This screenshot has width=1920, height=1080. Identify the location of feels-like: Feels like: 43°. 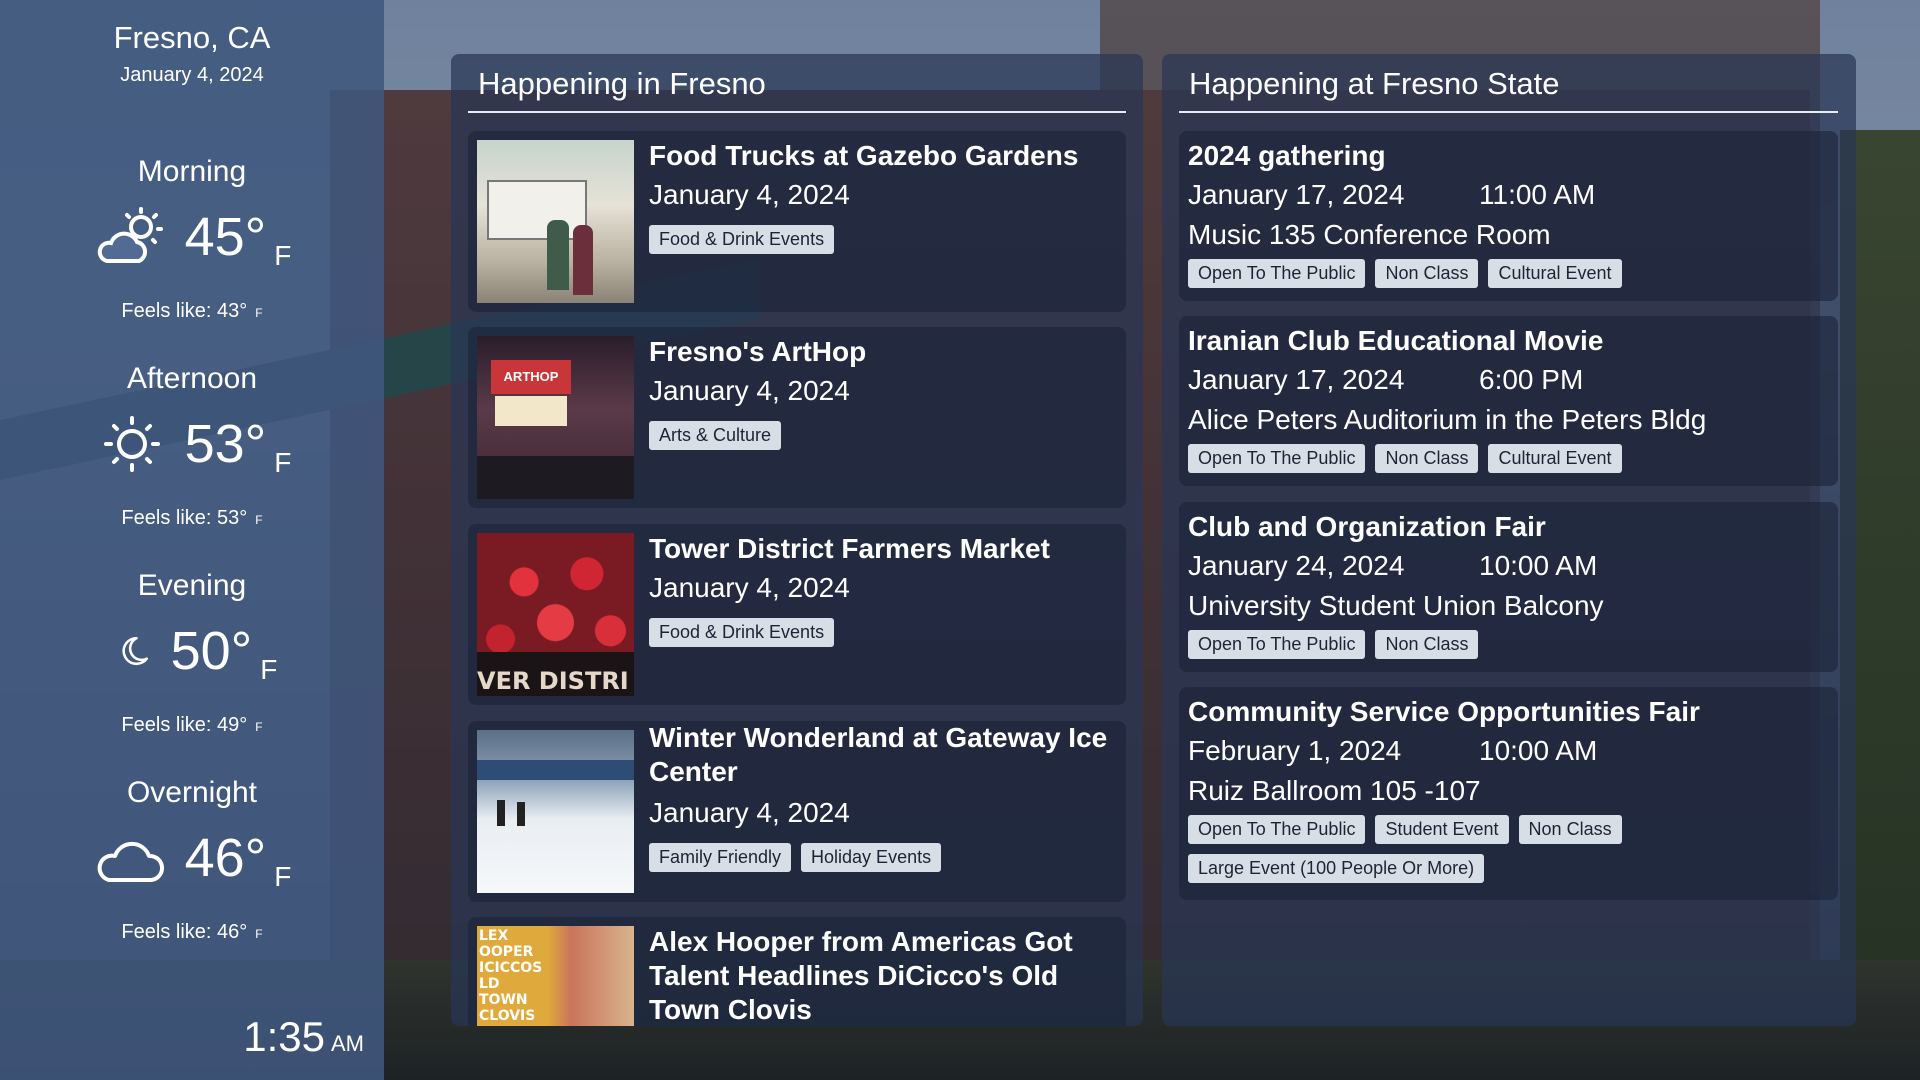
(184, 311).